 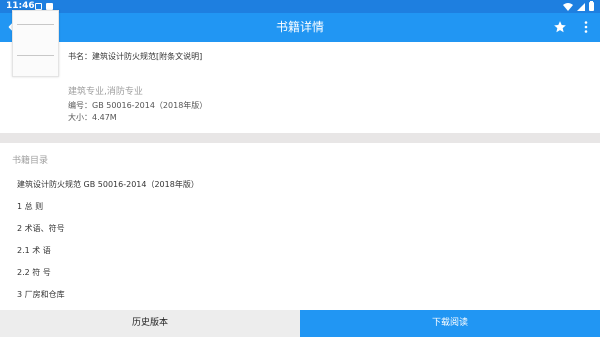 I want to click on more-options-button, so click(x=586, y=27).